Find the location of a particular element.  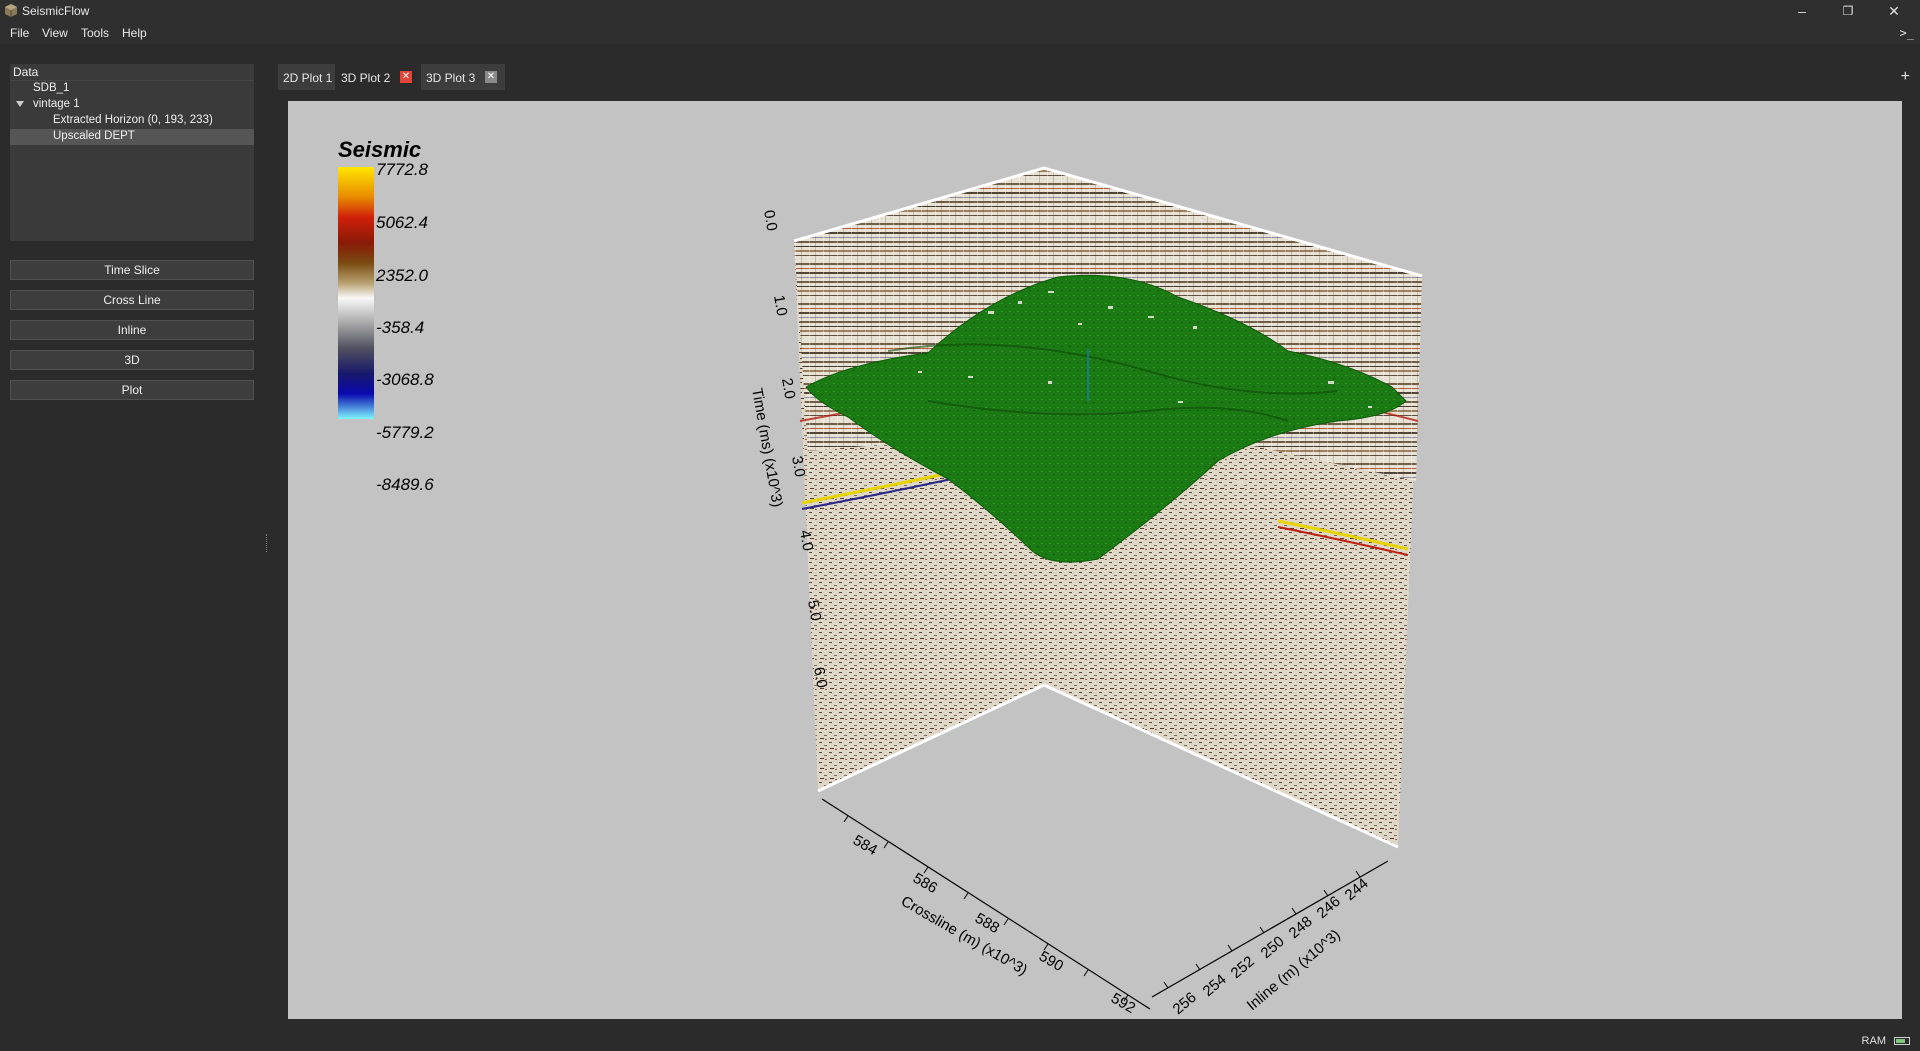

crossline-tick: 592 is located at coordinates (1123, 1003).